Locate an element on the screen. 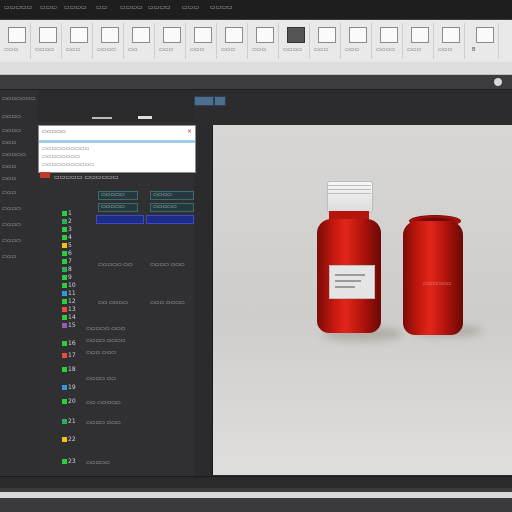 The width and height of the screenshot is (512, 512). row-number: 5 is located at coordinates (70, 245).